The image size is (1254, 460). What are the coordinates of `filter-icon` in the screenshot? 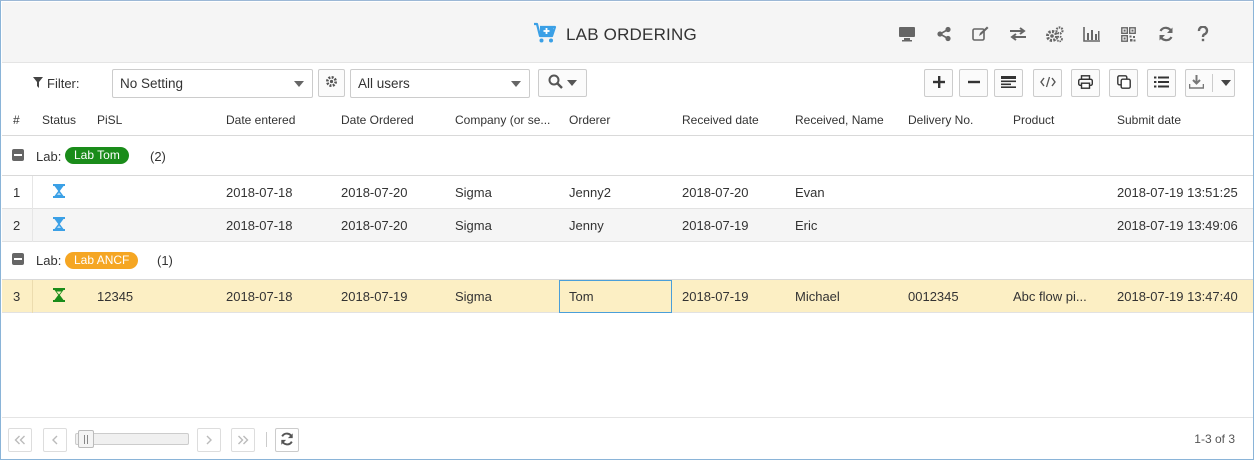 It's located at (38, 83).